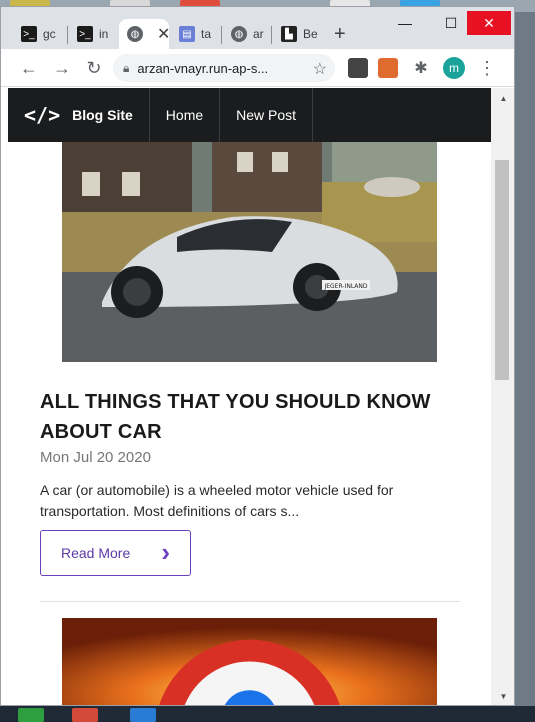 This screenshot has width=535, height=722. Describe the element at coordinates (31, 715) in the screenshot. I see `taskbar-app-icon` at that location.